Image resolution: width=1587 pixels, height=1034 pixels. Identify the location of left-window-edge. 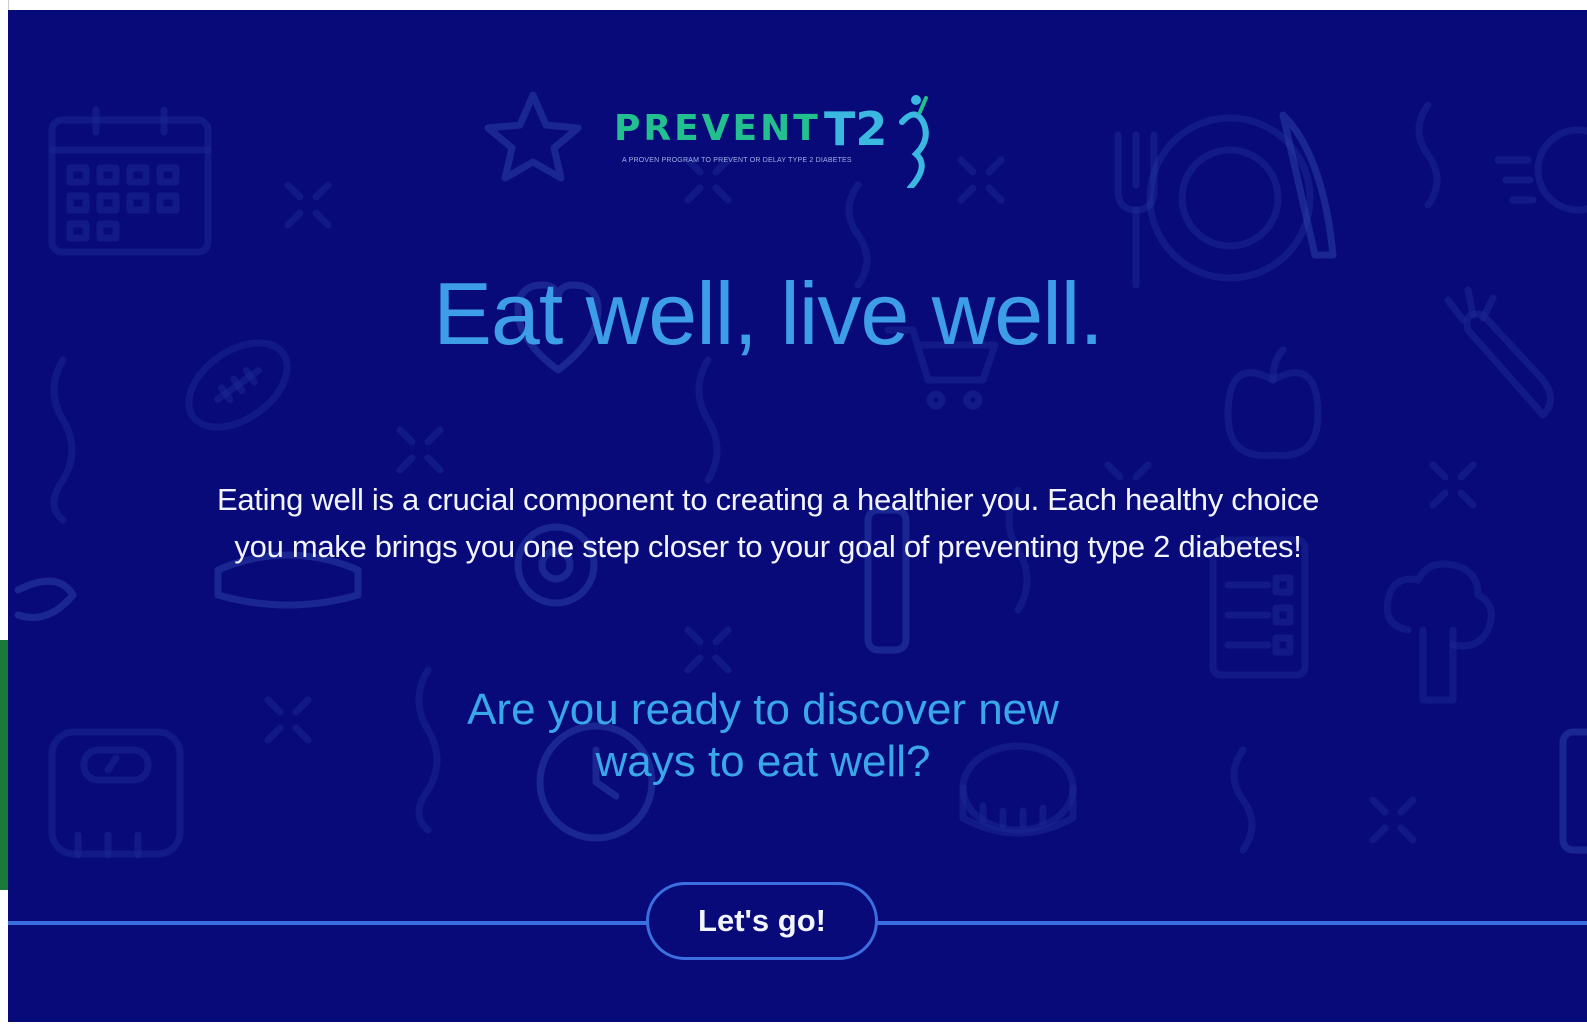
(4, 517).